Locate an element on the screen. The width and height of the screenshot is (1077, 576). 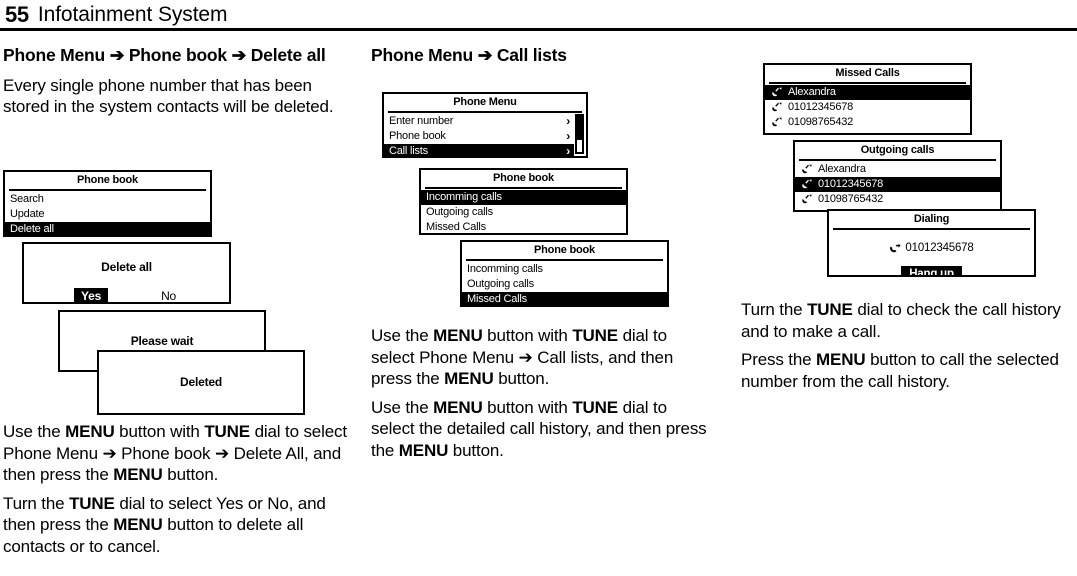
middle-column: Phone Menu ➔ Call lists is located at coordinates (541, 60).